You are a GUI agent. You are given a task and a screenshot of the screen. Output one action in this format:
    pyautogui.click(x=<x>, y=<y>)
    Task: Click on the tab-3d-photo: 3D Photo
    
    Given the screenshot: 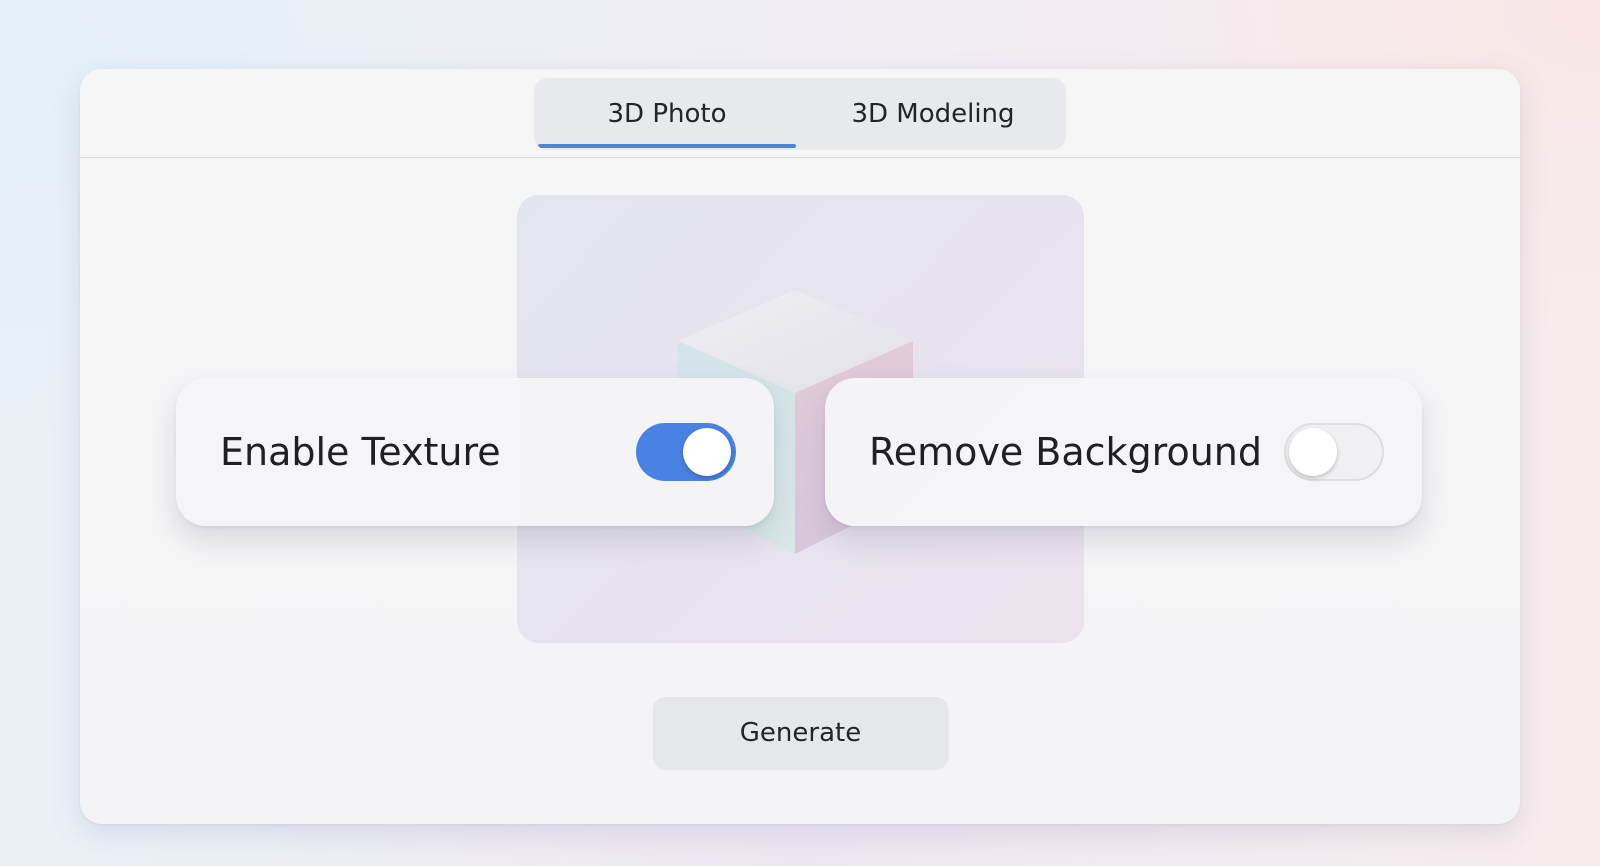 What is the action you would take?
    pyautogui.click(x=667, y=114)
    